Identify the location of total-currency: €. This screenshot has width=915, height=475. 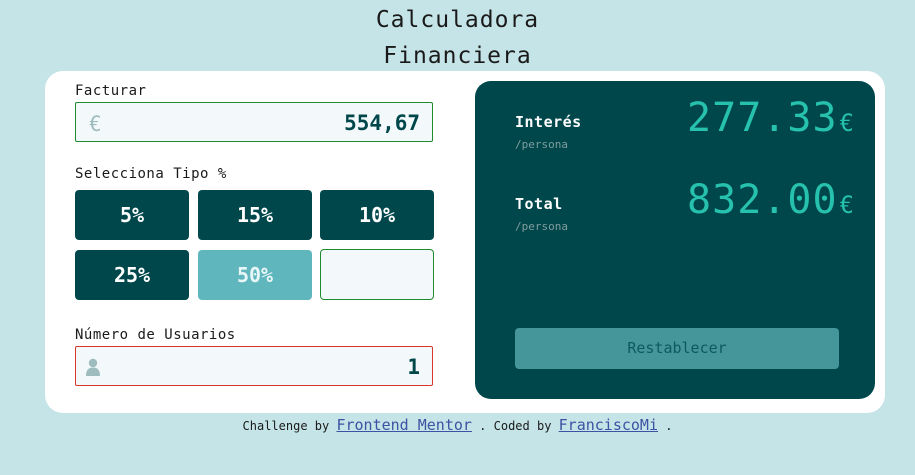
(847, 205).